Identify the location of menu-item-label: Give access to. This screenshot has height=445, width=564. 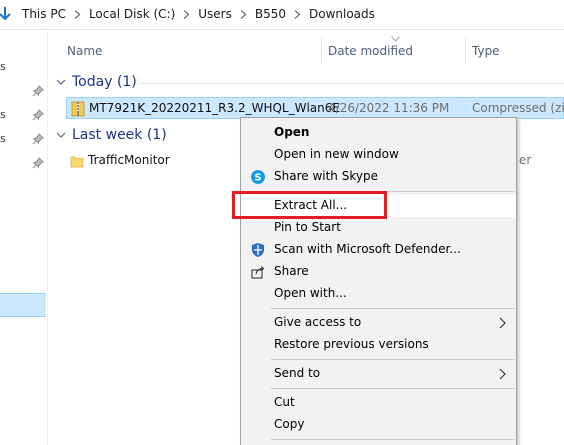
(318, 322).